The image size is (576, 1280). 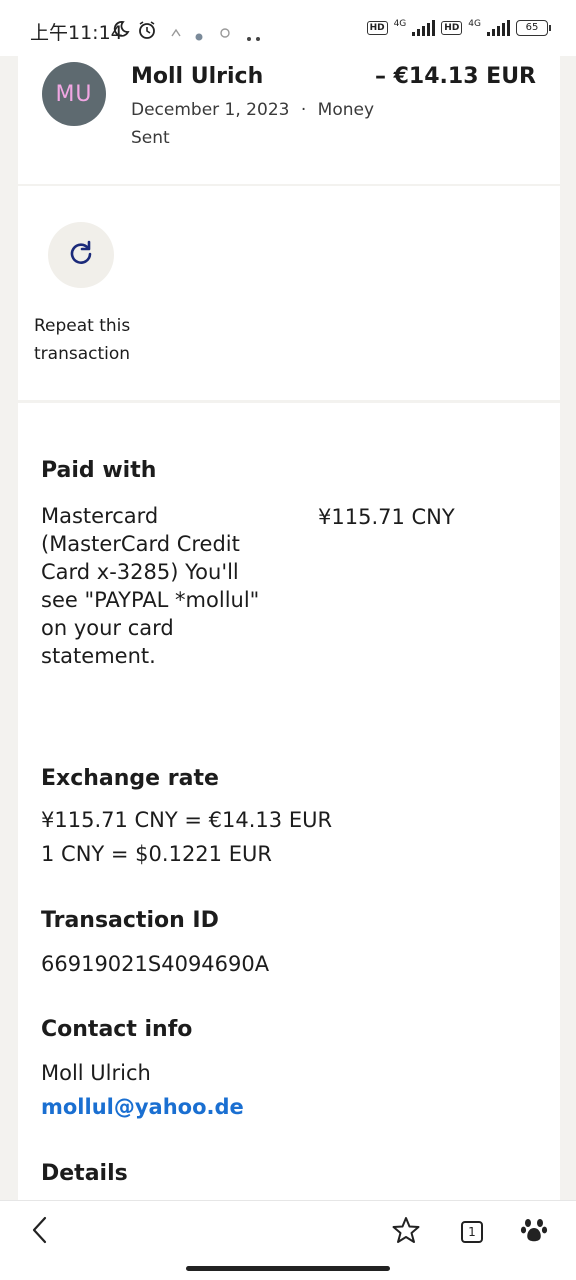 I want to click on status-right-group: HD 4G HD 4G 65, so click(x=458, y=27).